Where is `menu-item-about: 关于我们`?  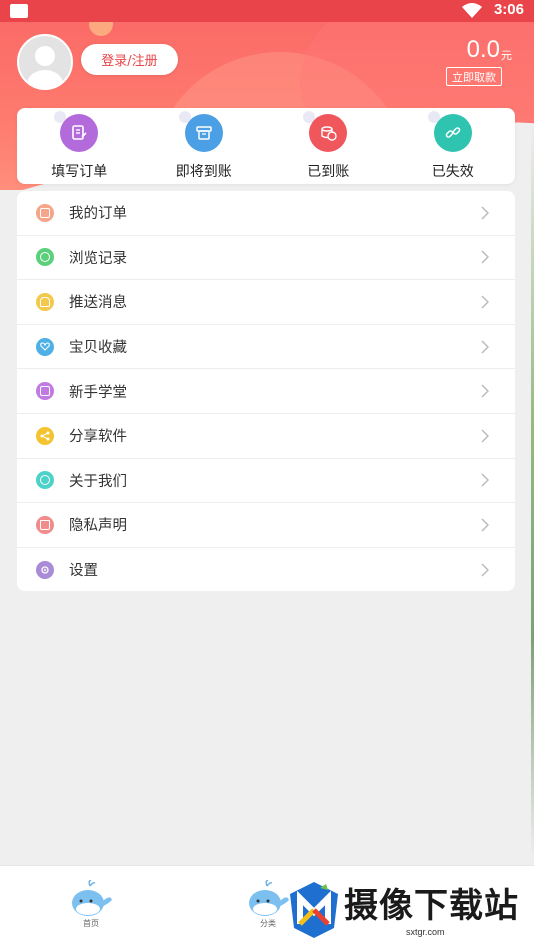 menu-item-about: 关于我们 is located at coordinates (266, 481).